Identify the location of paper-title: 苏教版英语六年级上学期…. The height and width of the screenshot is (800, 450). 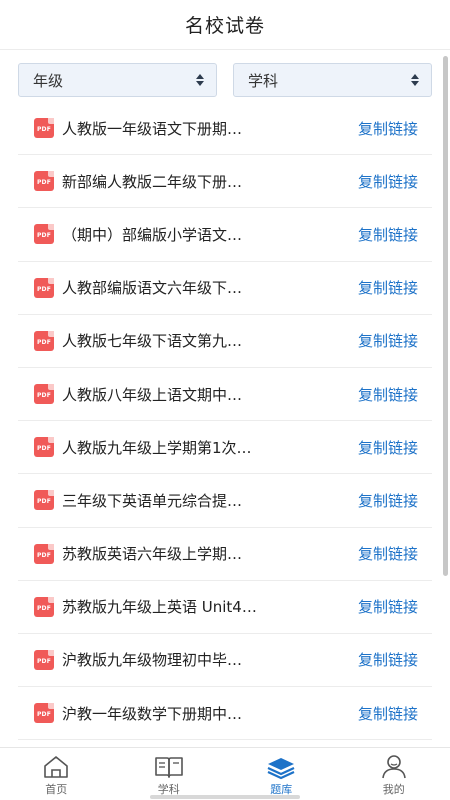
(210, 553).